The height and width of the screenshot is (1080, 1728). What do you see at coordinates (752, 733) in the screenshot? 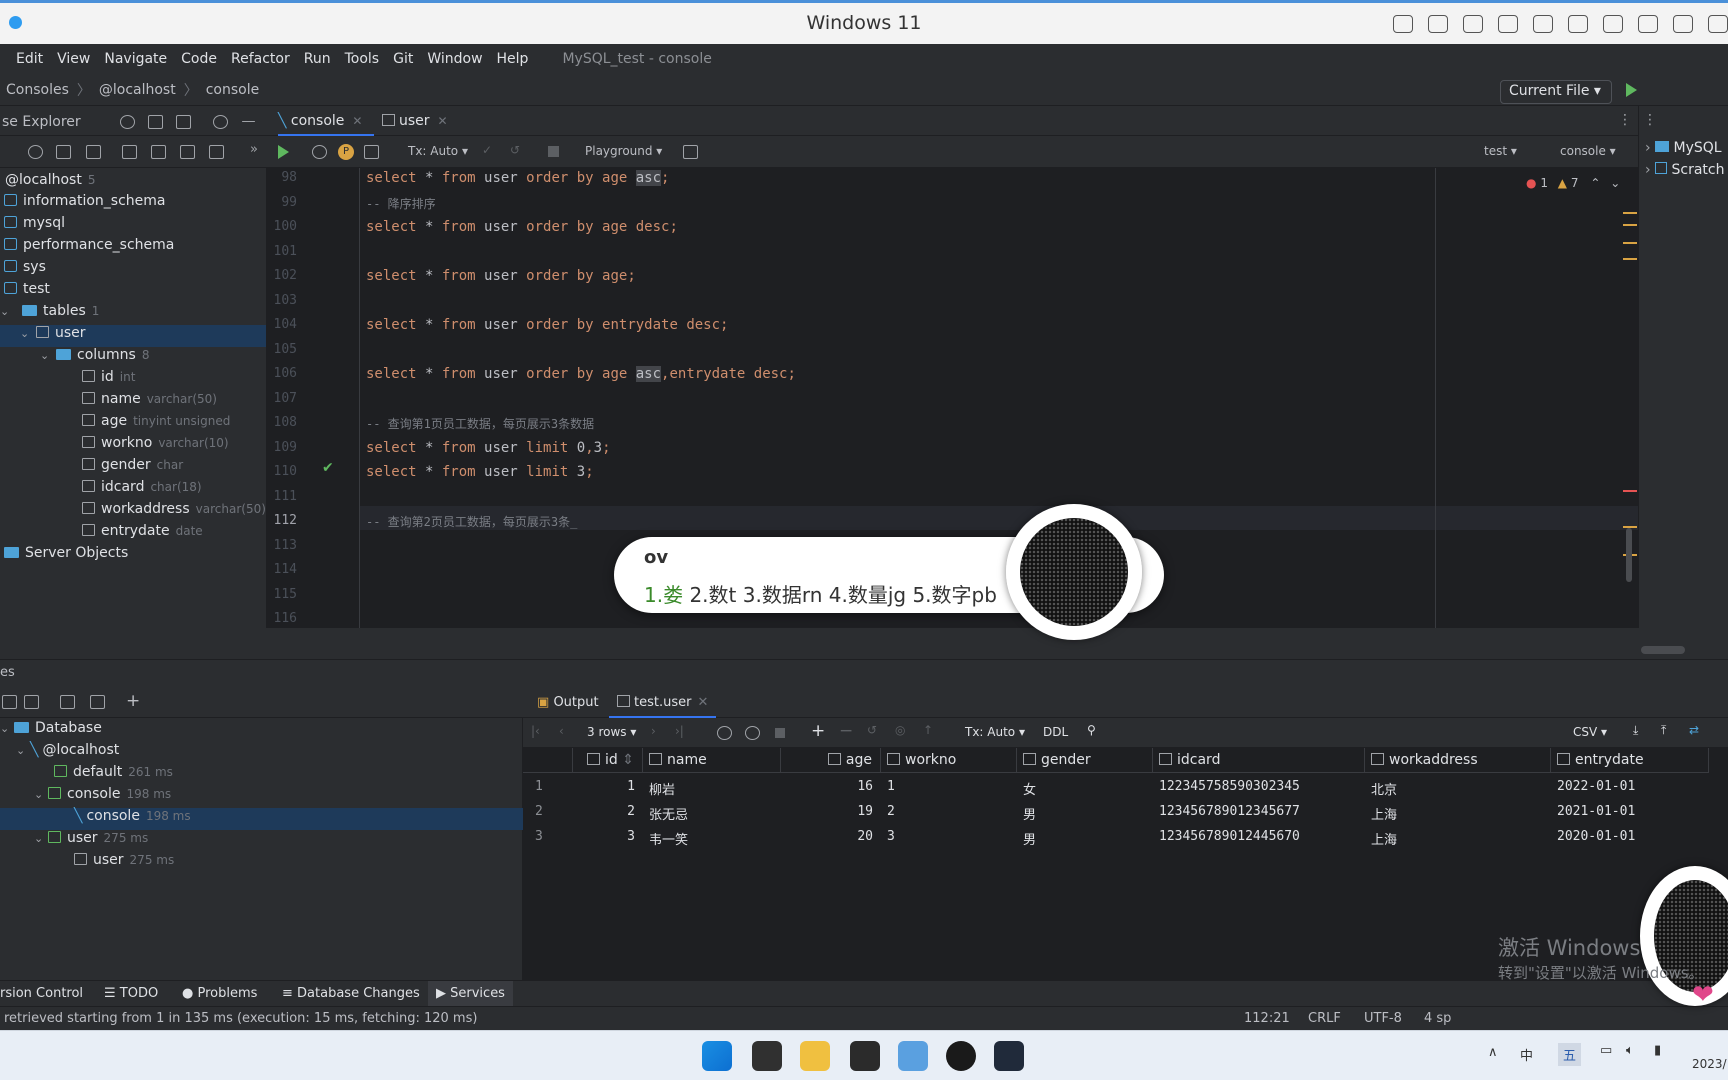
I see `query-icon` at bounding box center [752, 733].